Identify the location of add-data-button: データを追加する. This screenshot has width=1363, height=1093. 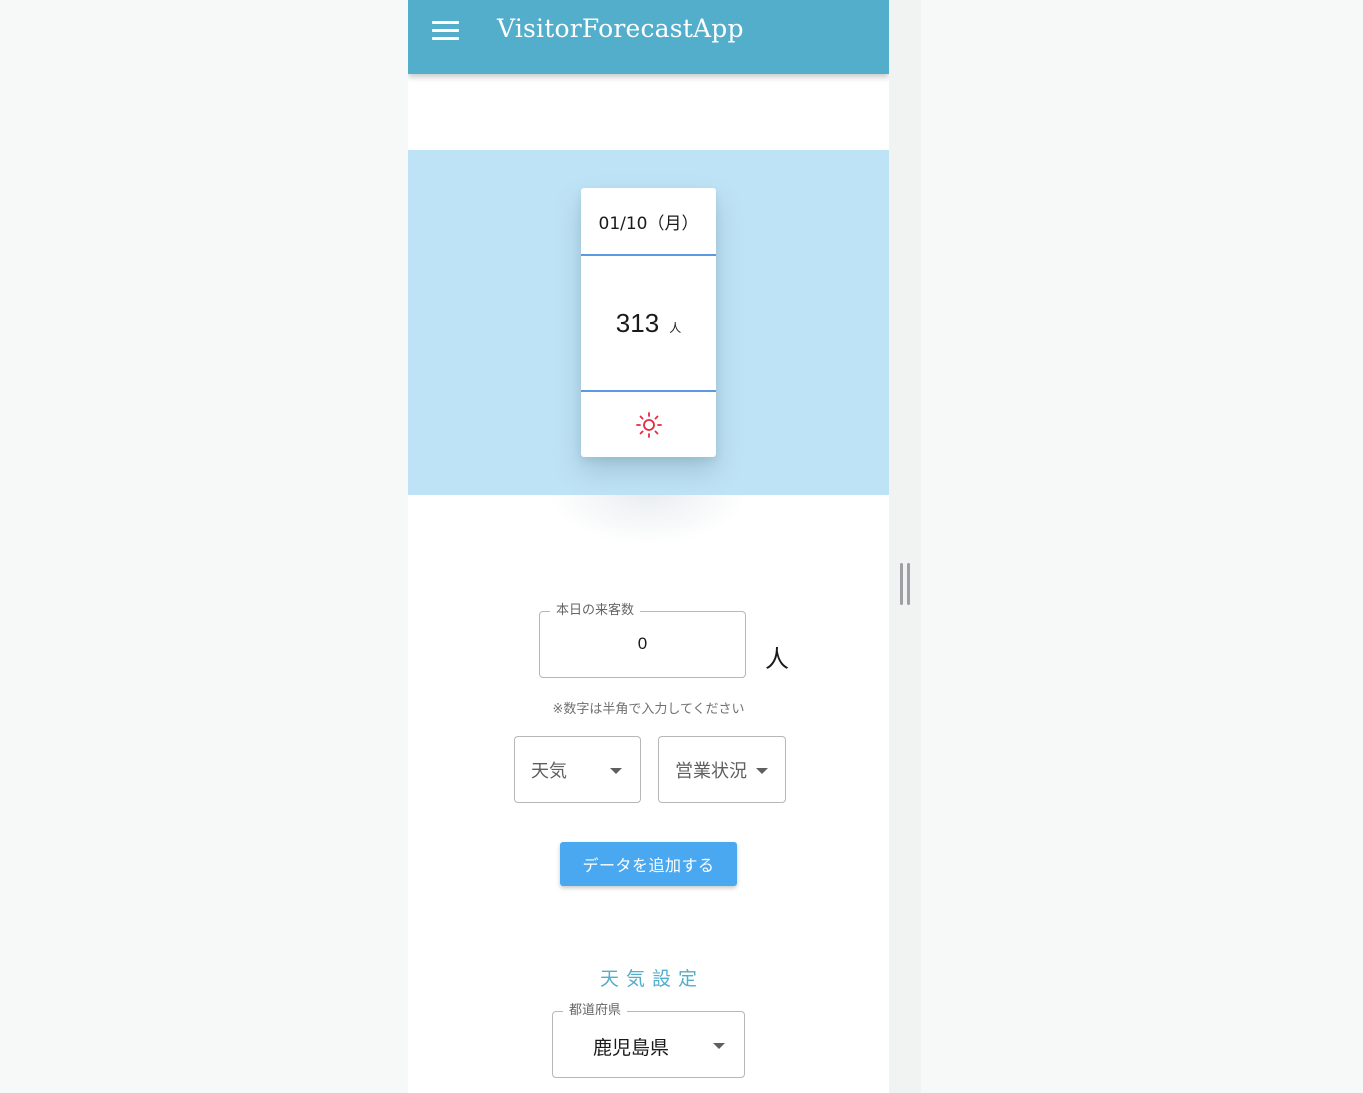
(648, 864).